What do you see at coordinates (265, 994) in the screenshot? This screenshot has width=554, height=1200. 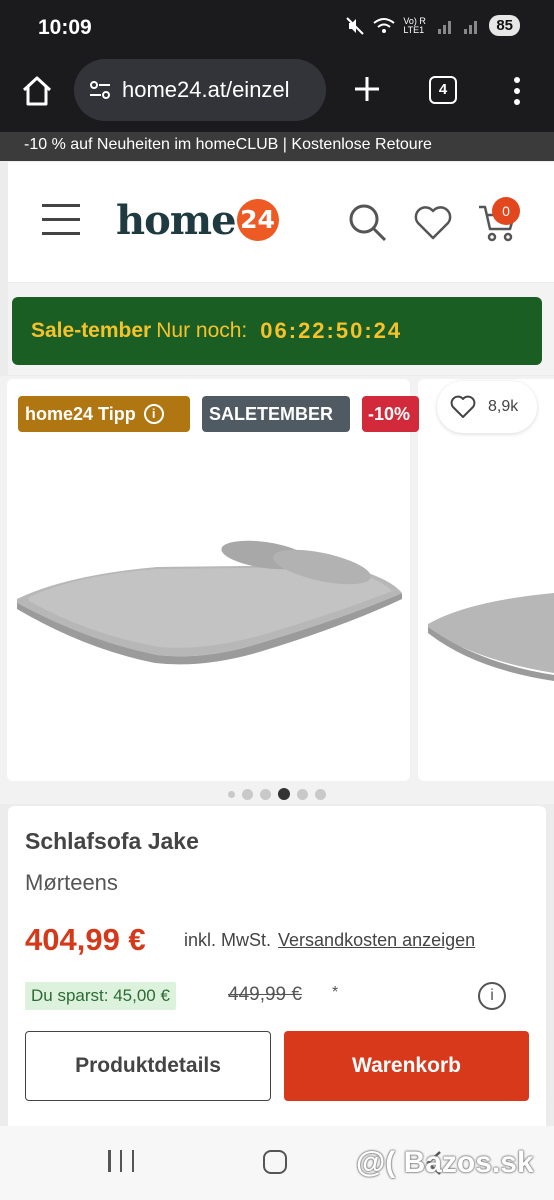 I see `old-price: 449,99 €` at bounding box center [265, 994].